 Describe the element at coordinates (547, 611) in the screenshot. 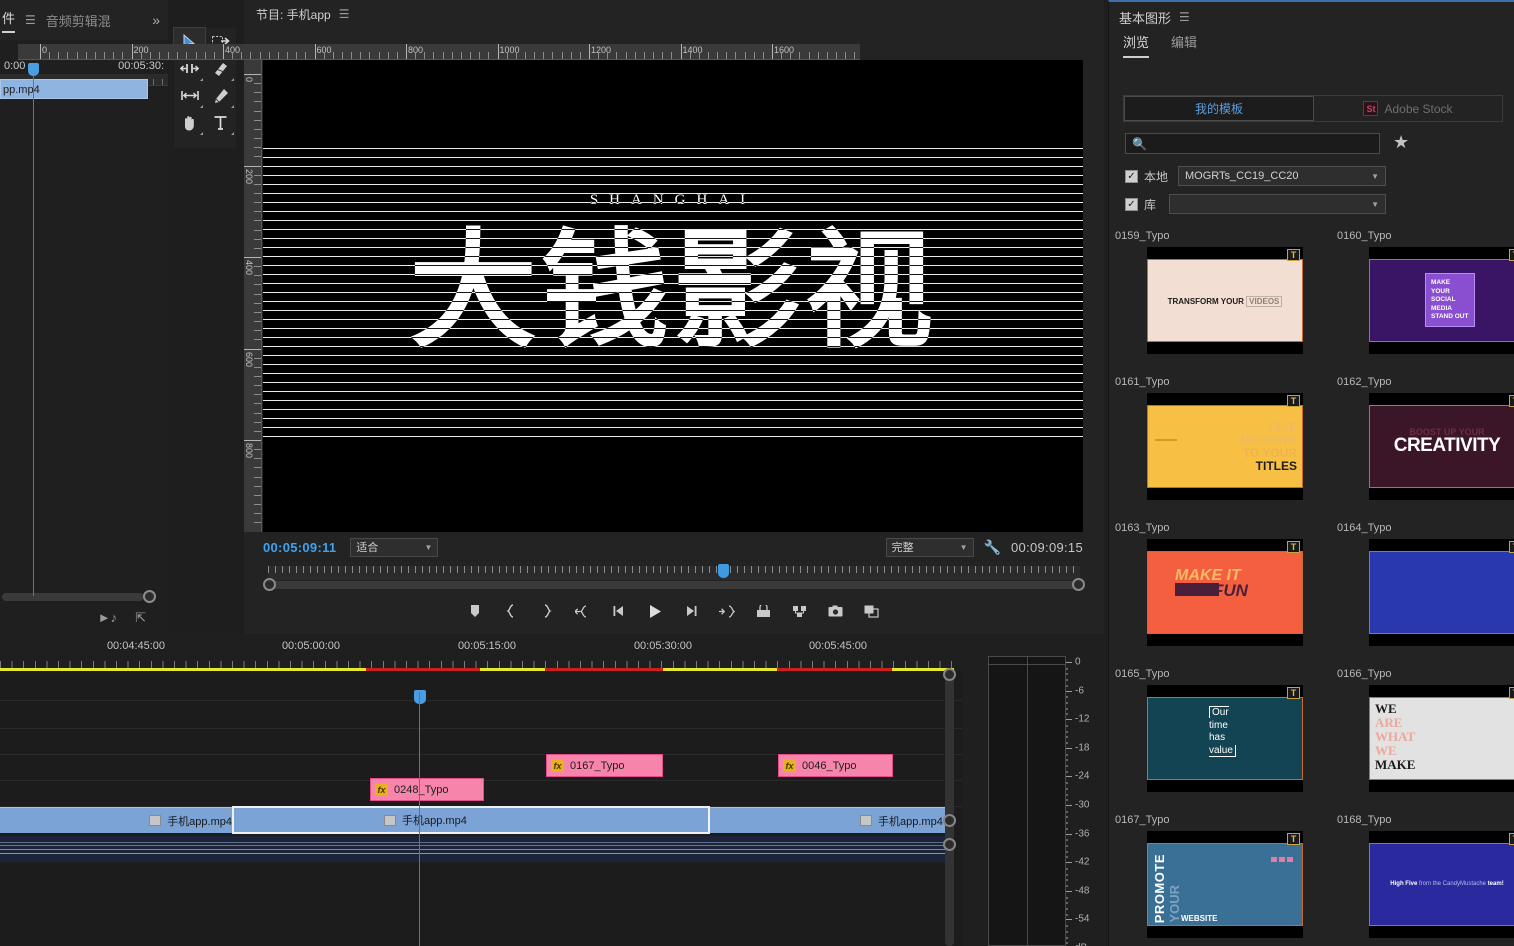

I see `mark-out-icon` at that location.